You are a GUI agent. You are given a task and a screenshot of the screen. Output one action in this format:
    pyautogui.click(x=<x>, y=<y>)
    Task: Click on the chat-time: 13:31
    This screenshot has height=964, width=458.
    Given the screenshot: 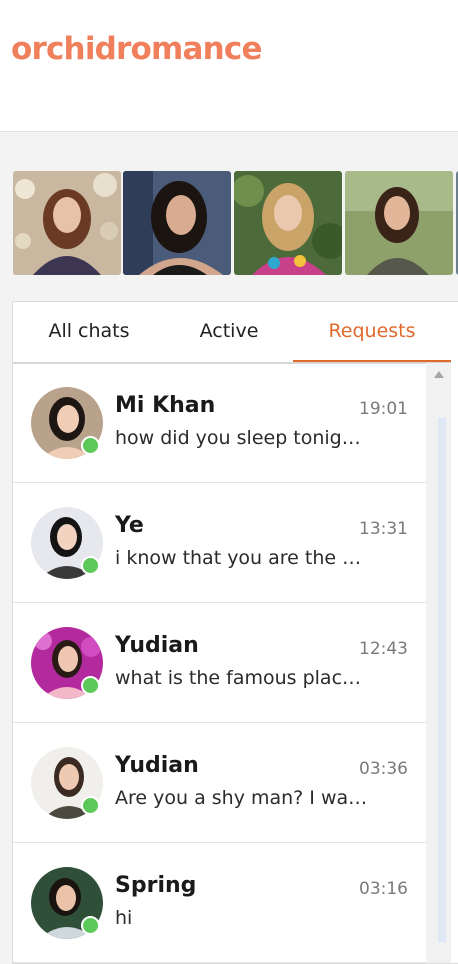 What is the action you would take?
    pyautogui.click(x=383, y=529)
    